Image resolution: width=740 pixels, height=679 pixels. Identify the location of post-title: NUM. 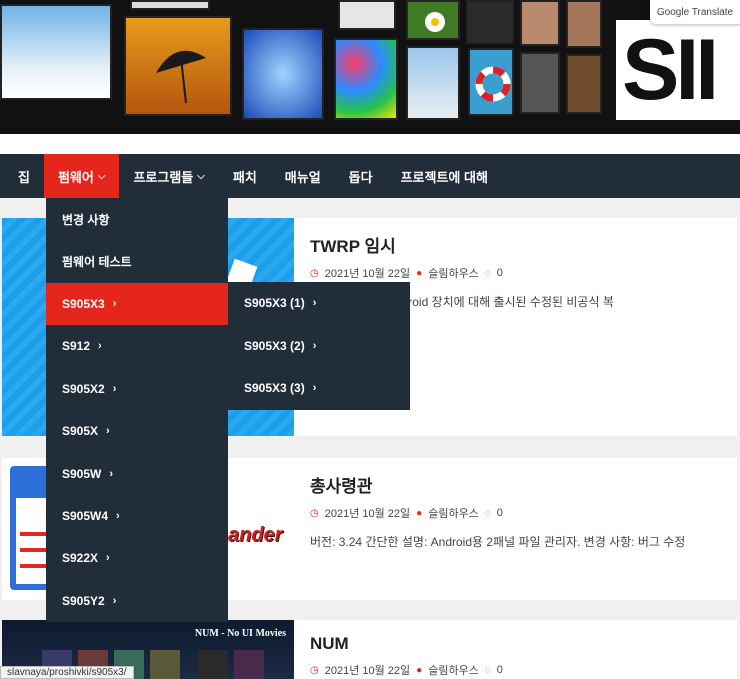
(518, 644).